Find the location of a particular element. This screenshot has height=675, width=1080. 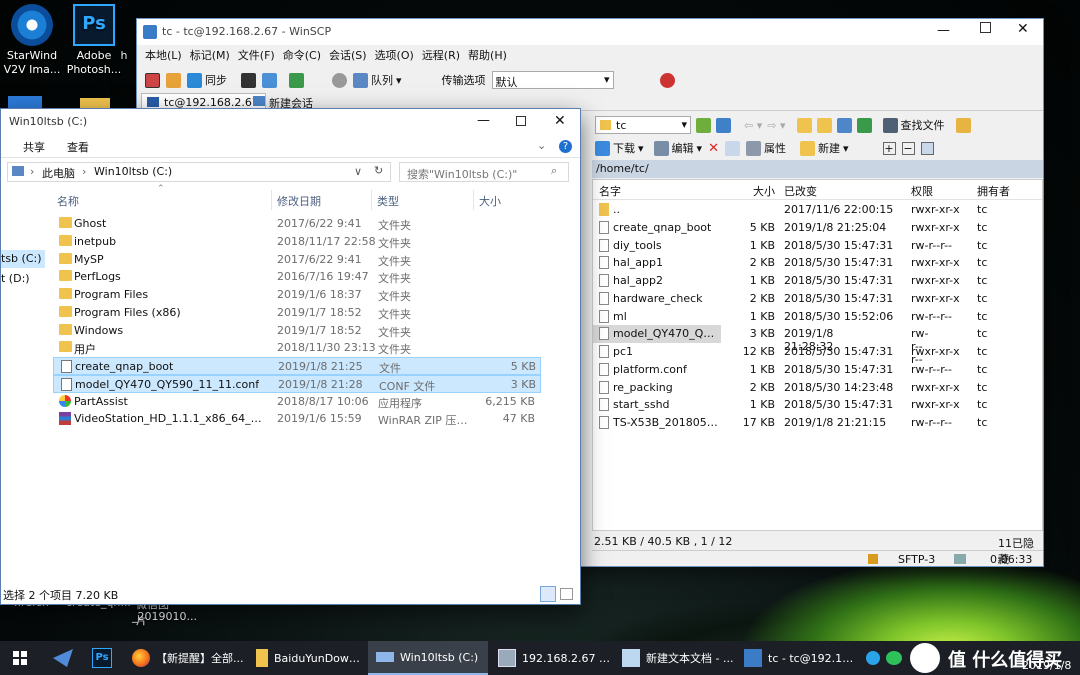

breadcrumb-item: 此电脑 is located at coordinates (58, 173).